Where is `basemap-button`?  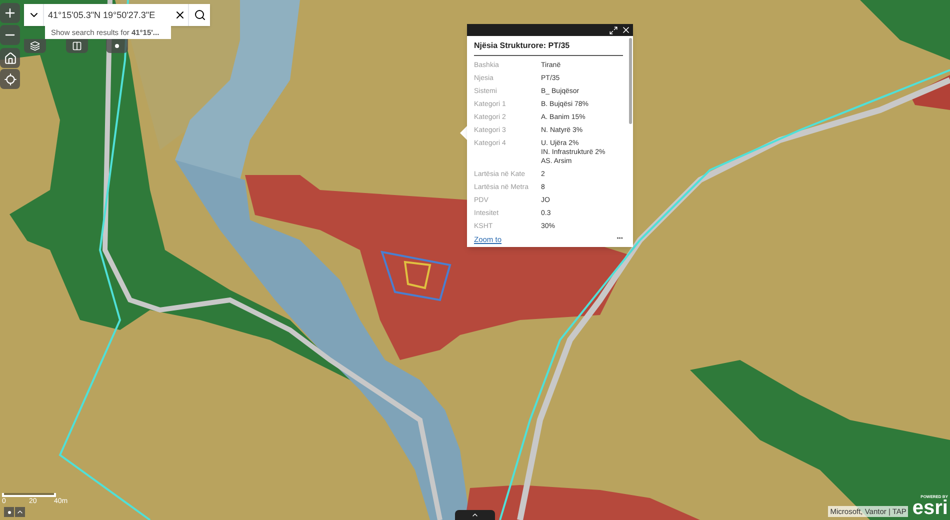 basemap-button is located at coordinates (35, 46).